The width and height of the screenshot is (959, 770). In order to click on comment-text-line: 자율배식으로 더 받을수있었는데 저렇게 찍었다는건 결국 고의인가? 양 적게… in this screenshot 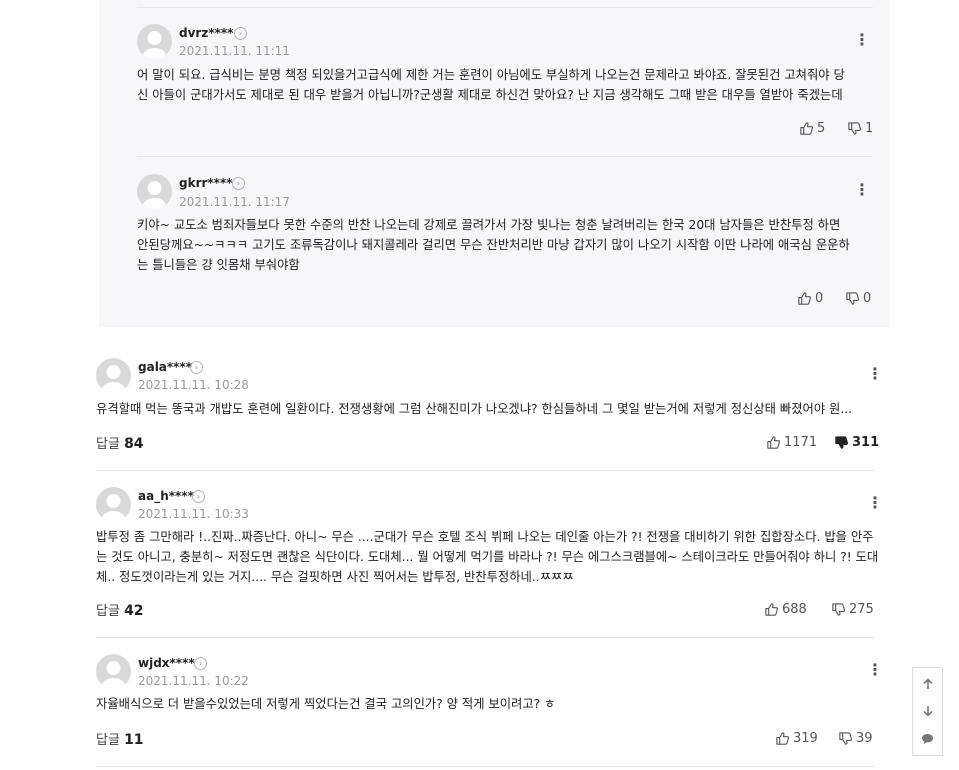, I will do `click(326, 704)`.